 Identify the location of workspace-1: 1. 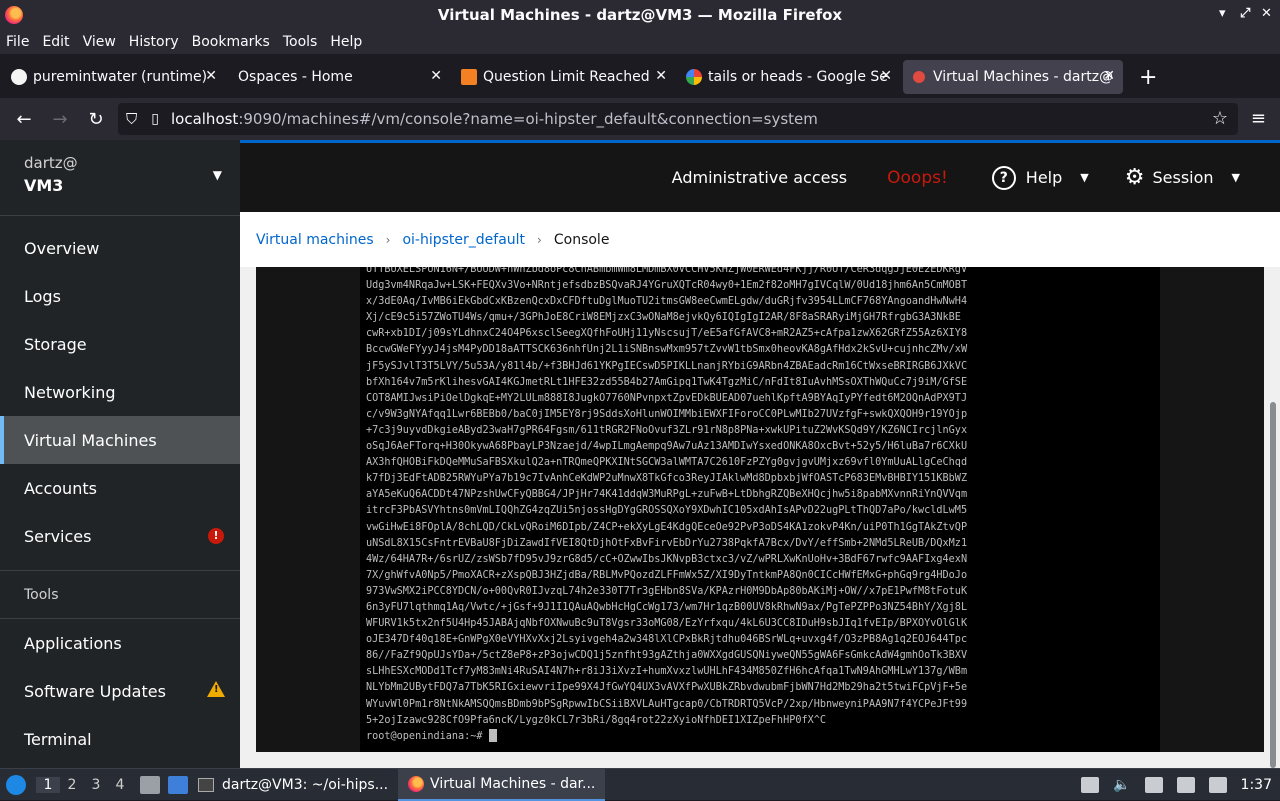
(48, 784).